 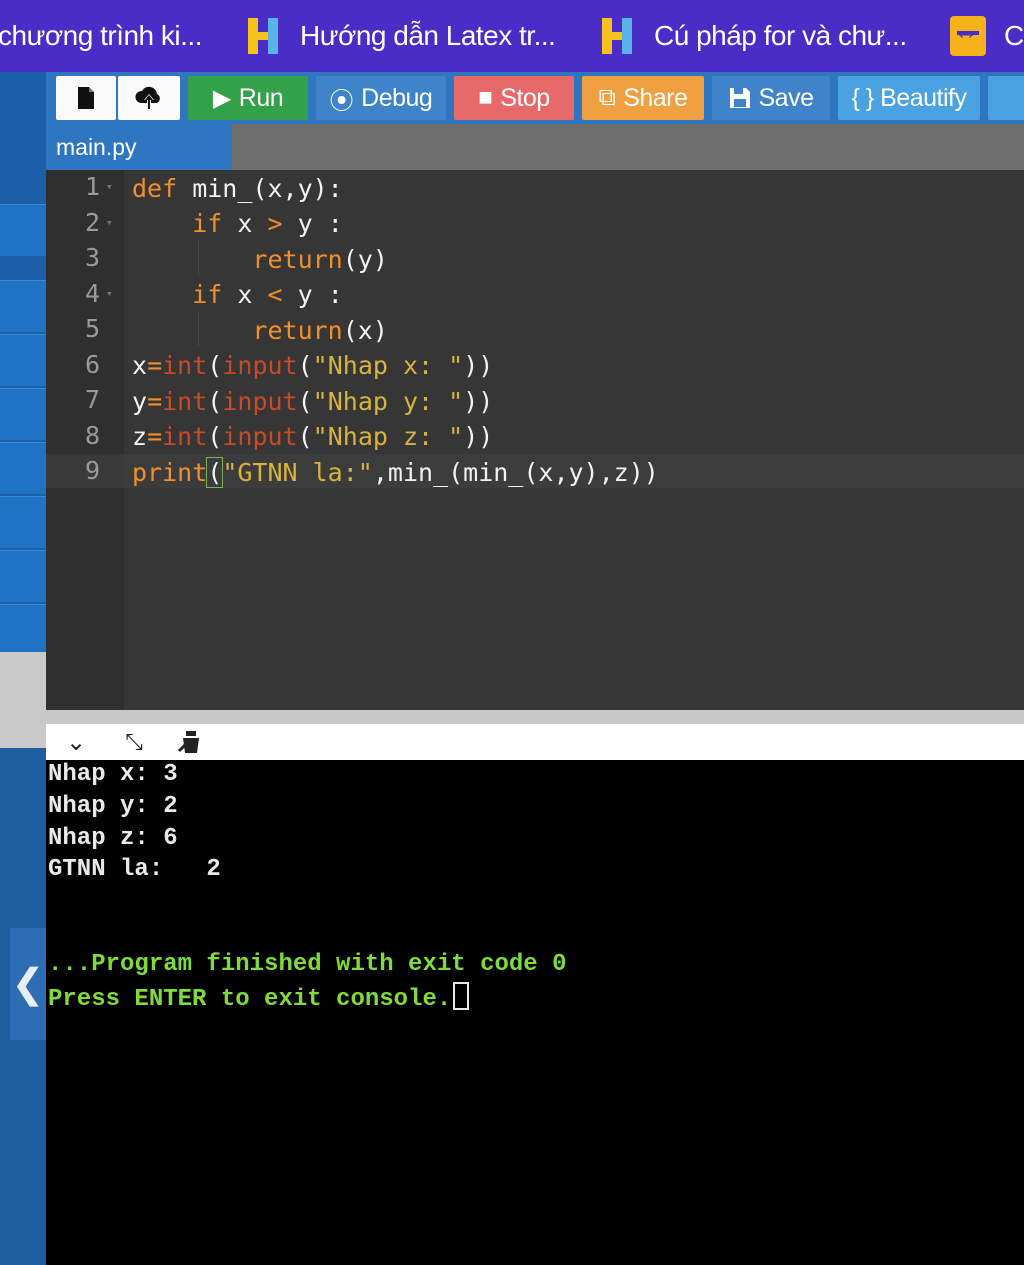 I want to click on line-number: 4, so click(x=92, y=293).